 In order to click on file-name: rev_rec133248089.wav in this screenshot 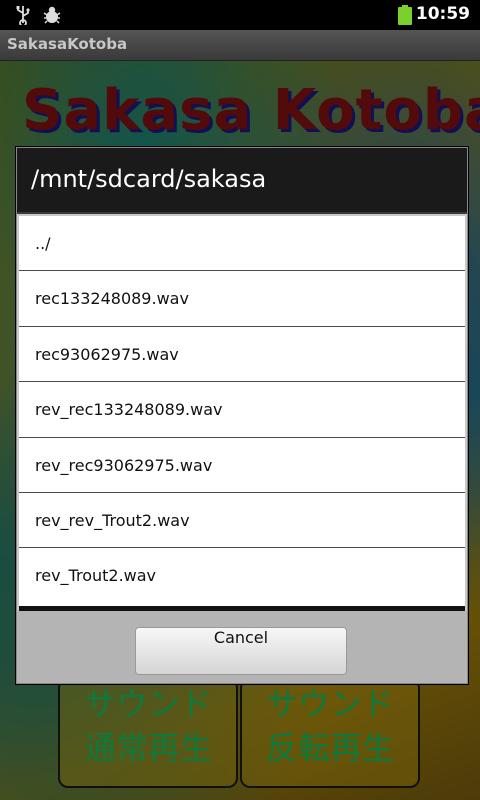, I will do `click(129, 410)`.